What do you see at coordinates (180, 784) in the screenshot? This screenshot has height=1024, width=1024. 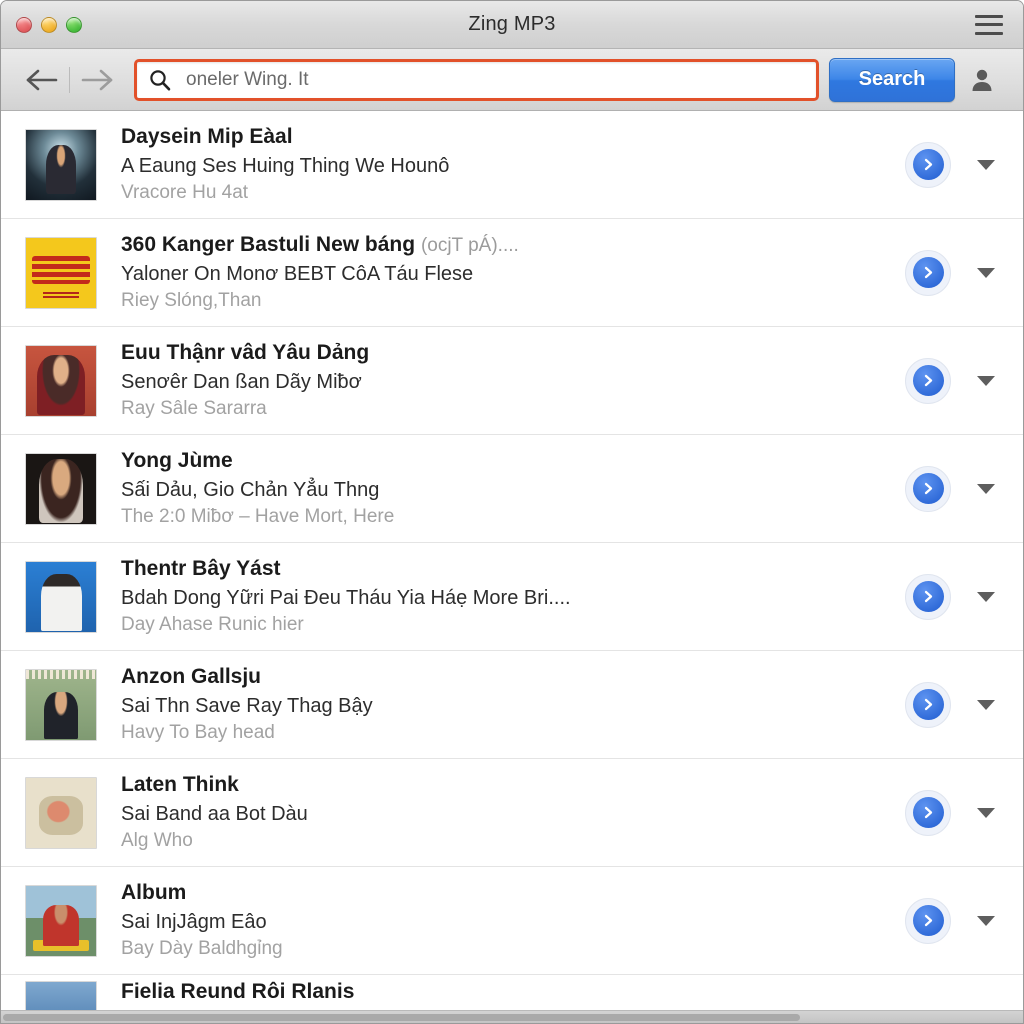 I see `result-title: Laten Think` at bounding box center [180, 784].